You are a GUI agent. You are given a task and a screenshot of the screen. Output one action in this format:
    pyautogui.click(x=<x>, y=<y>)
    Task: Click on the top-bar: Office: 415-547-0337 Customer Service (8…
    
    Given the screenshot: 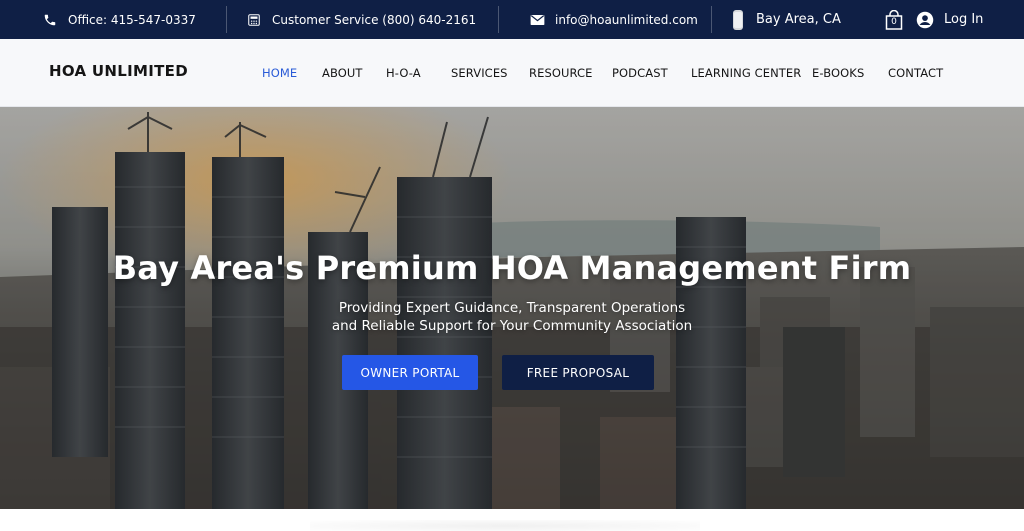 What is the action you would take?
    pyautogui.click(x=512, y=19)
    